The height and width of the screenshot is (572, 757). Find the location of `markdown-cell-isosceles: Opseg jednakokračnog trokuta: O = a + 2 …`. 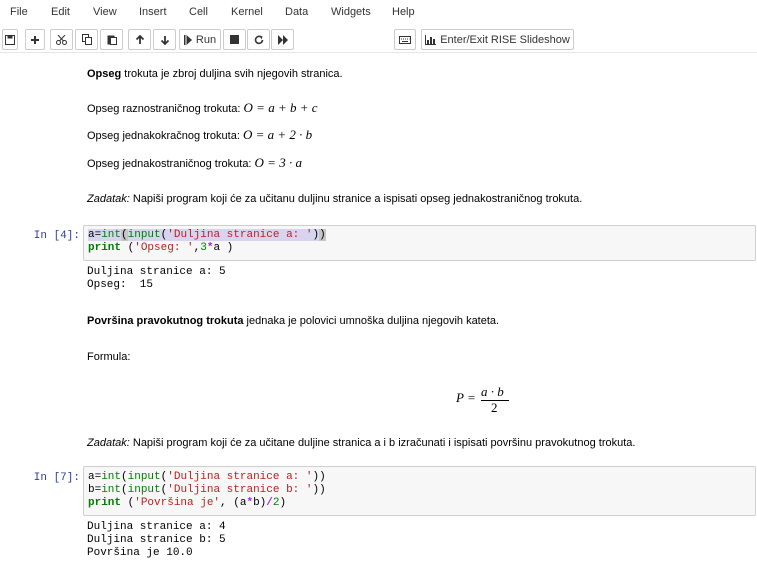

markdown-cell-isosceles: Opseg jednakokračnog trokuta: O = a + 2 … is located at coordinates (199, 135).